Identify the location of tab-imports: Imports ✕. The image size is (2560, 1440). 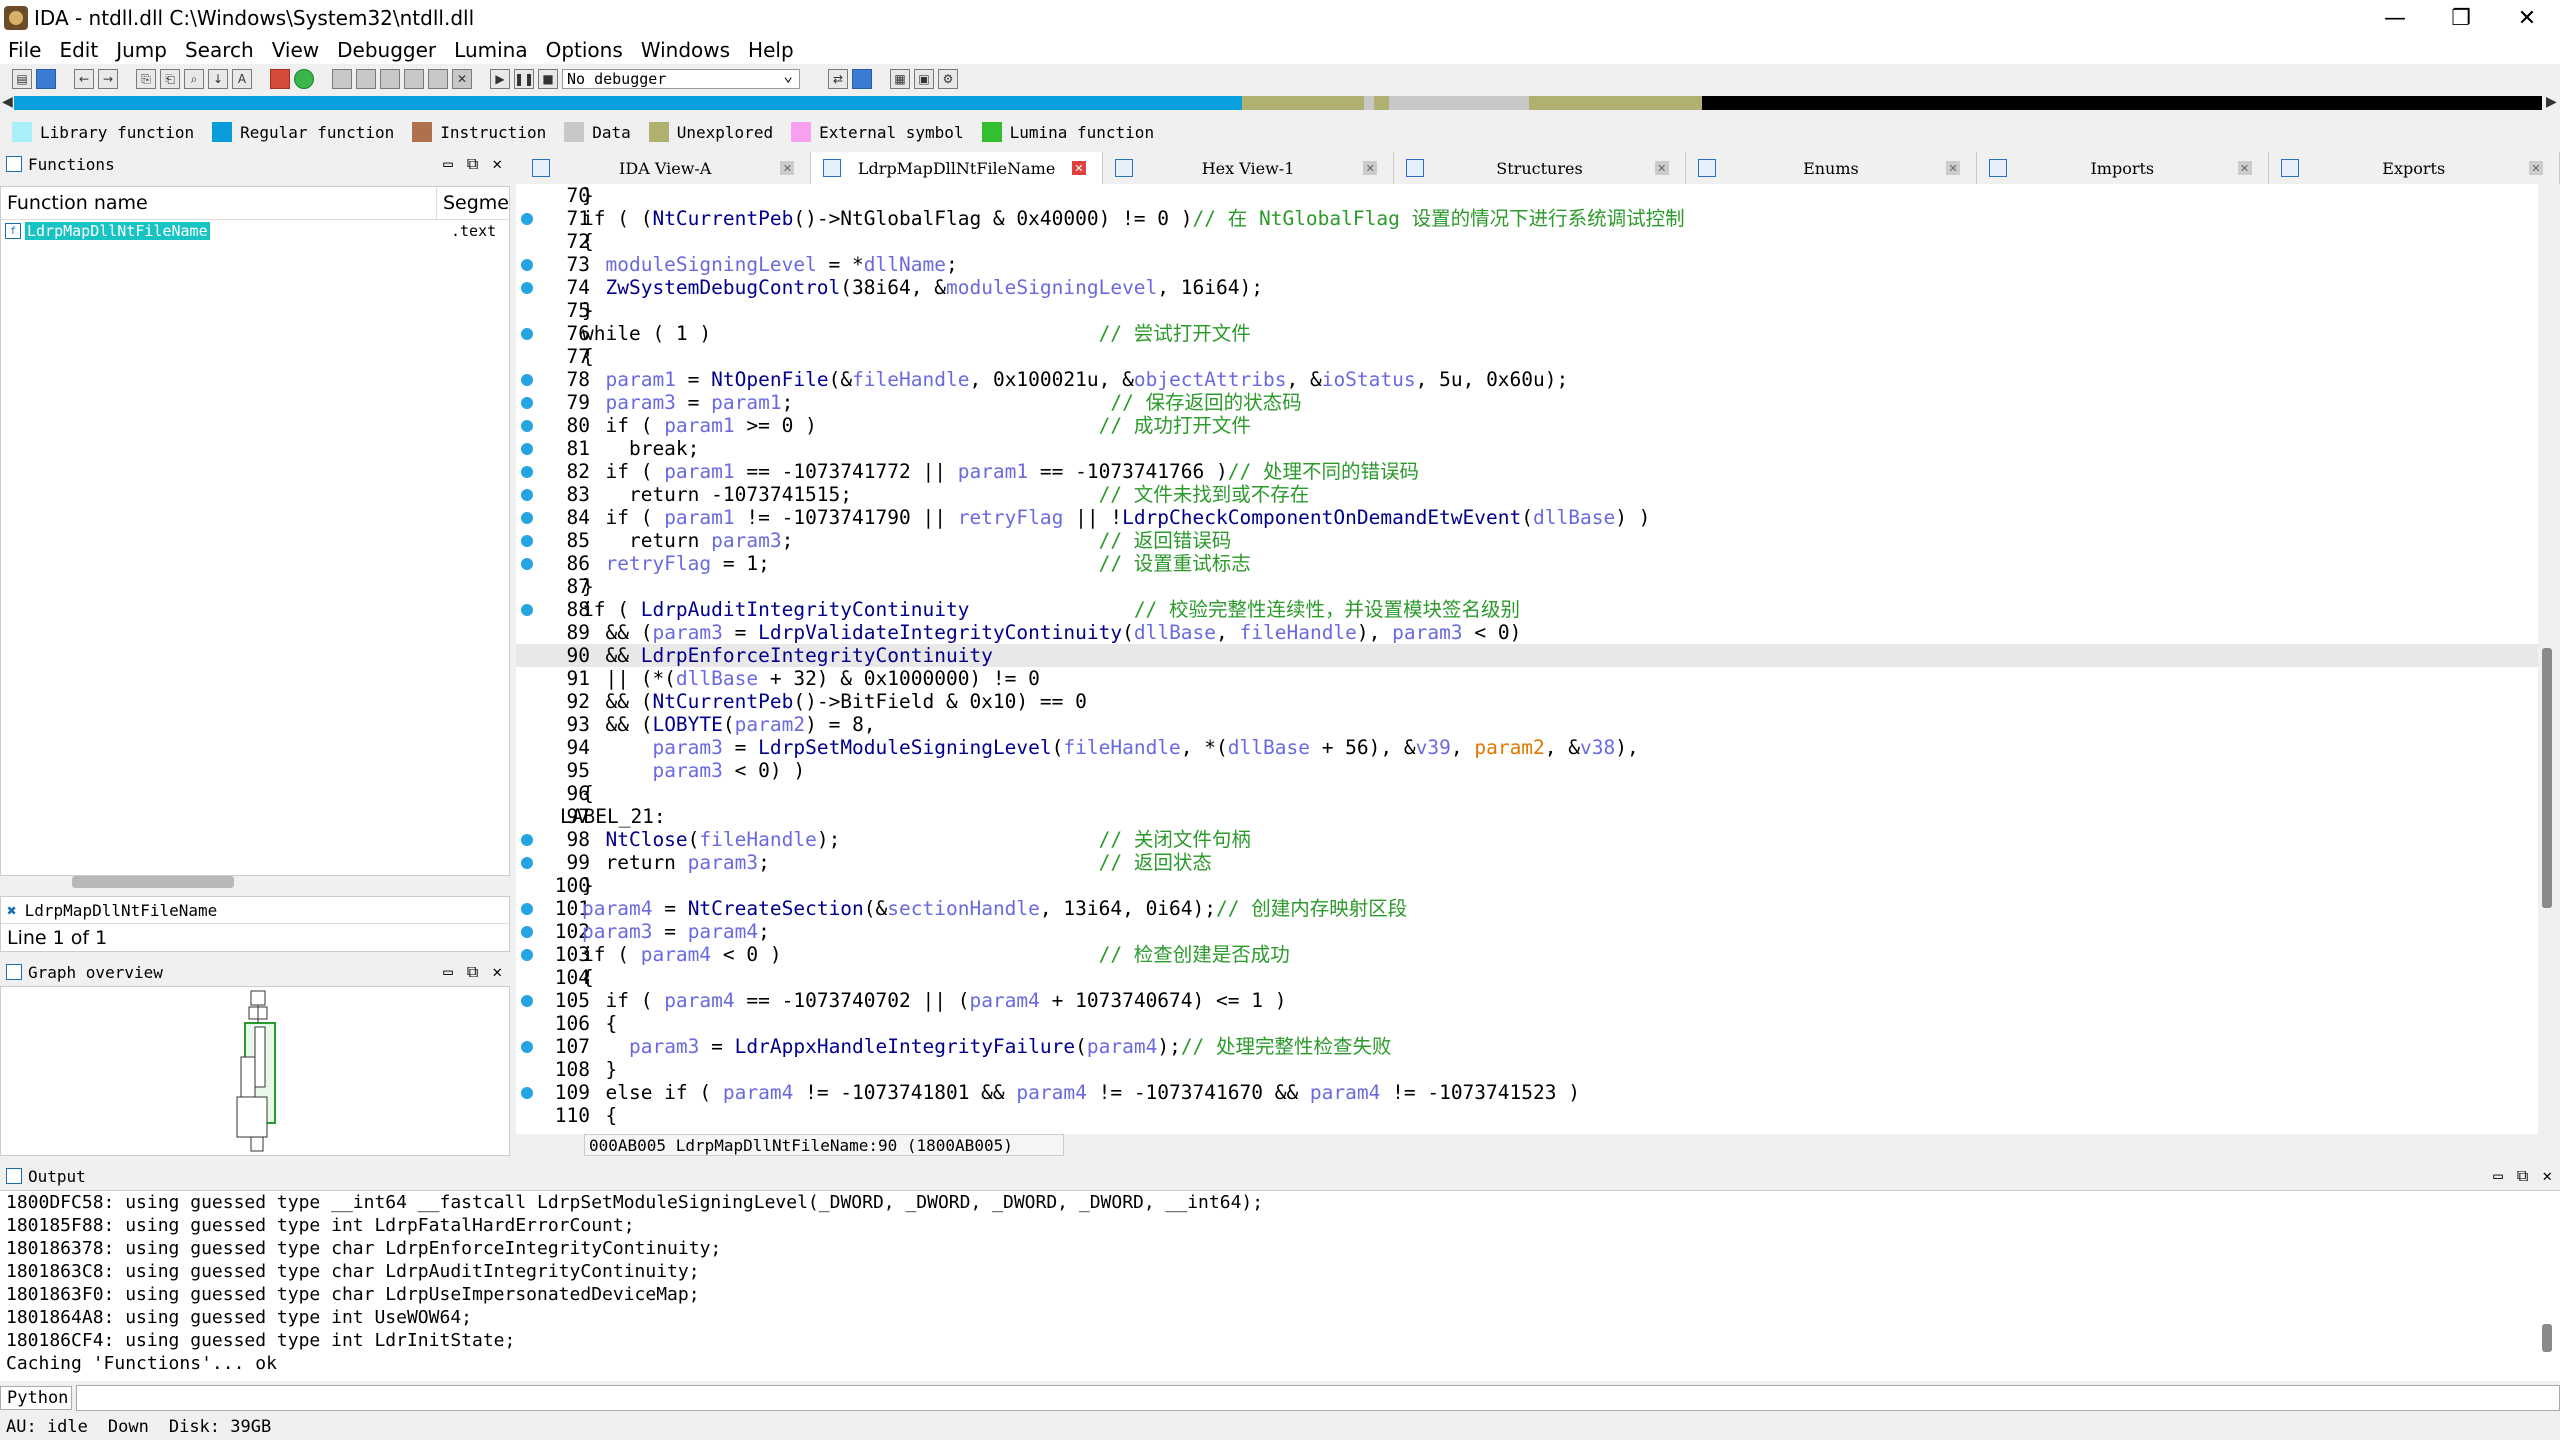
(2123, 168).